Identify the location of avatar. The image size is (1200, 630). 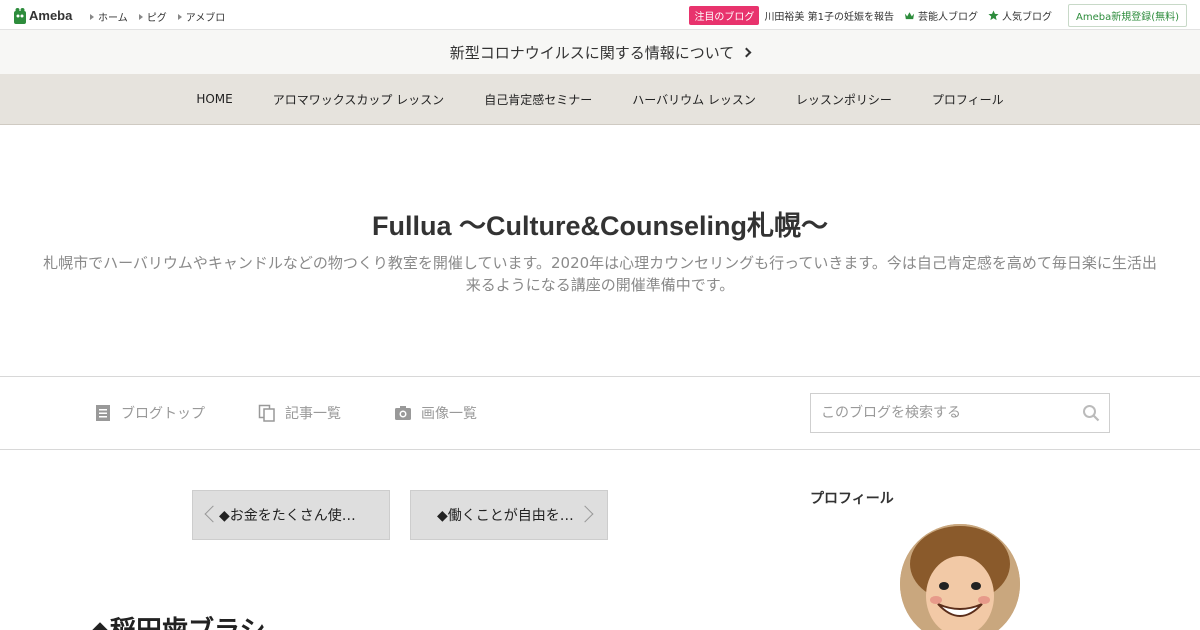
(960, 577).